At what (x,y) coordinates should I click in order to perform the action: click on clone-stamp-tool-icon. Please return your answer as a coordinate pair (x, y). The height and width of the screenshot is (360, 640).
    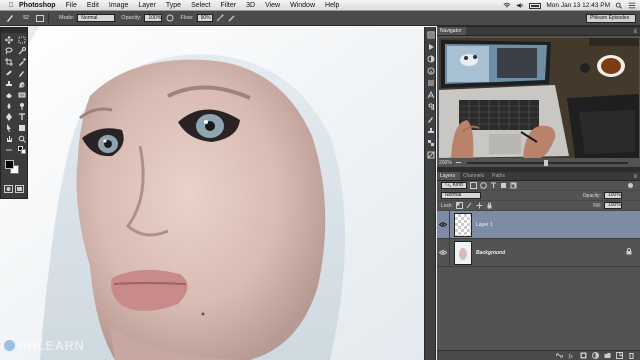
    Looking at the image, I should click on (8, 83).